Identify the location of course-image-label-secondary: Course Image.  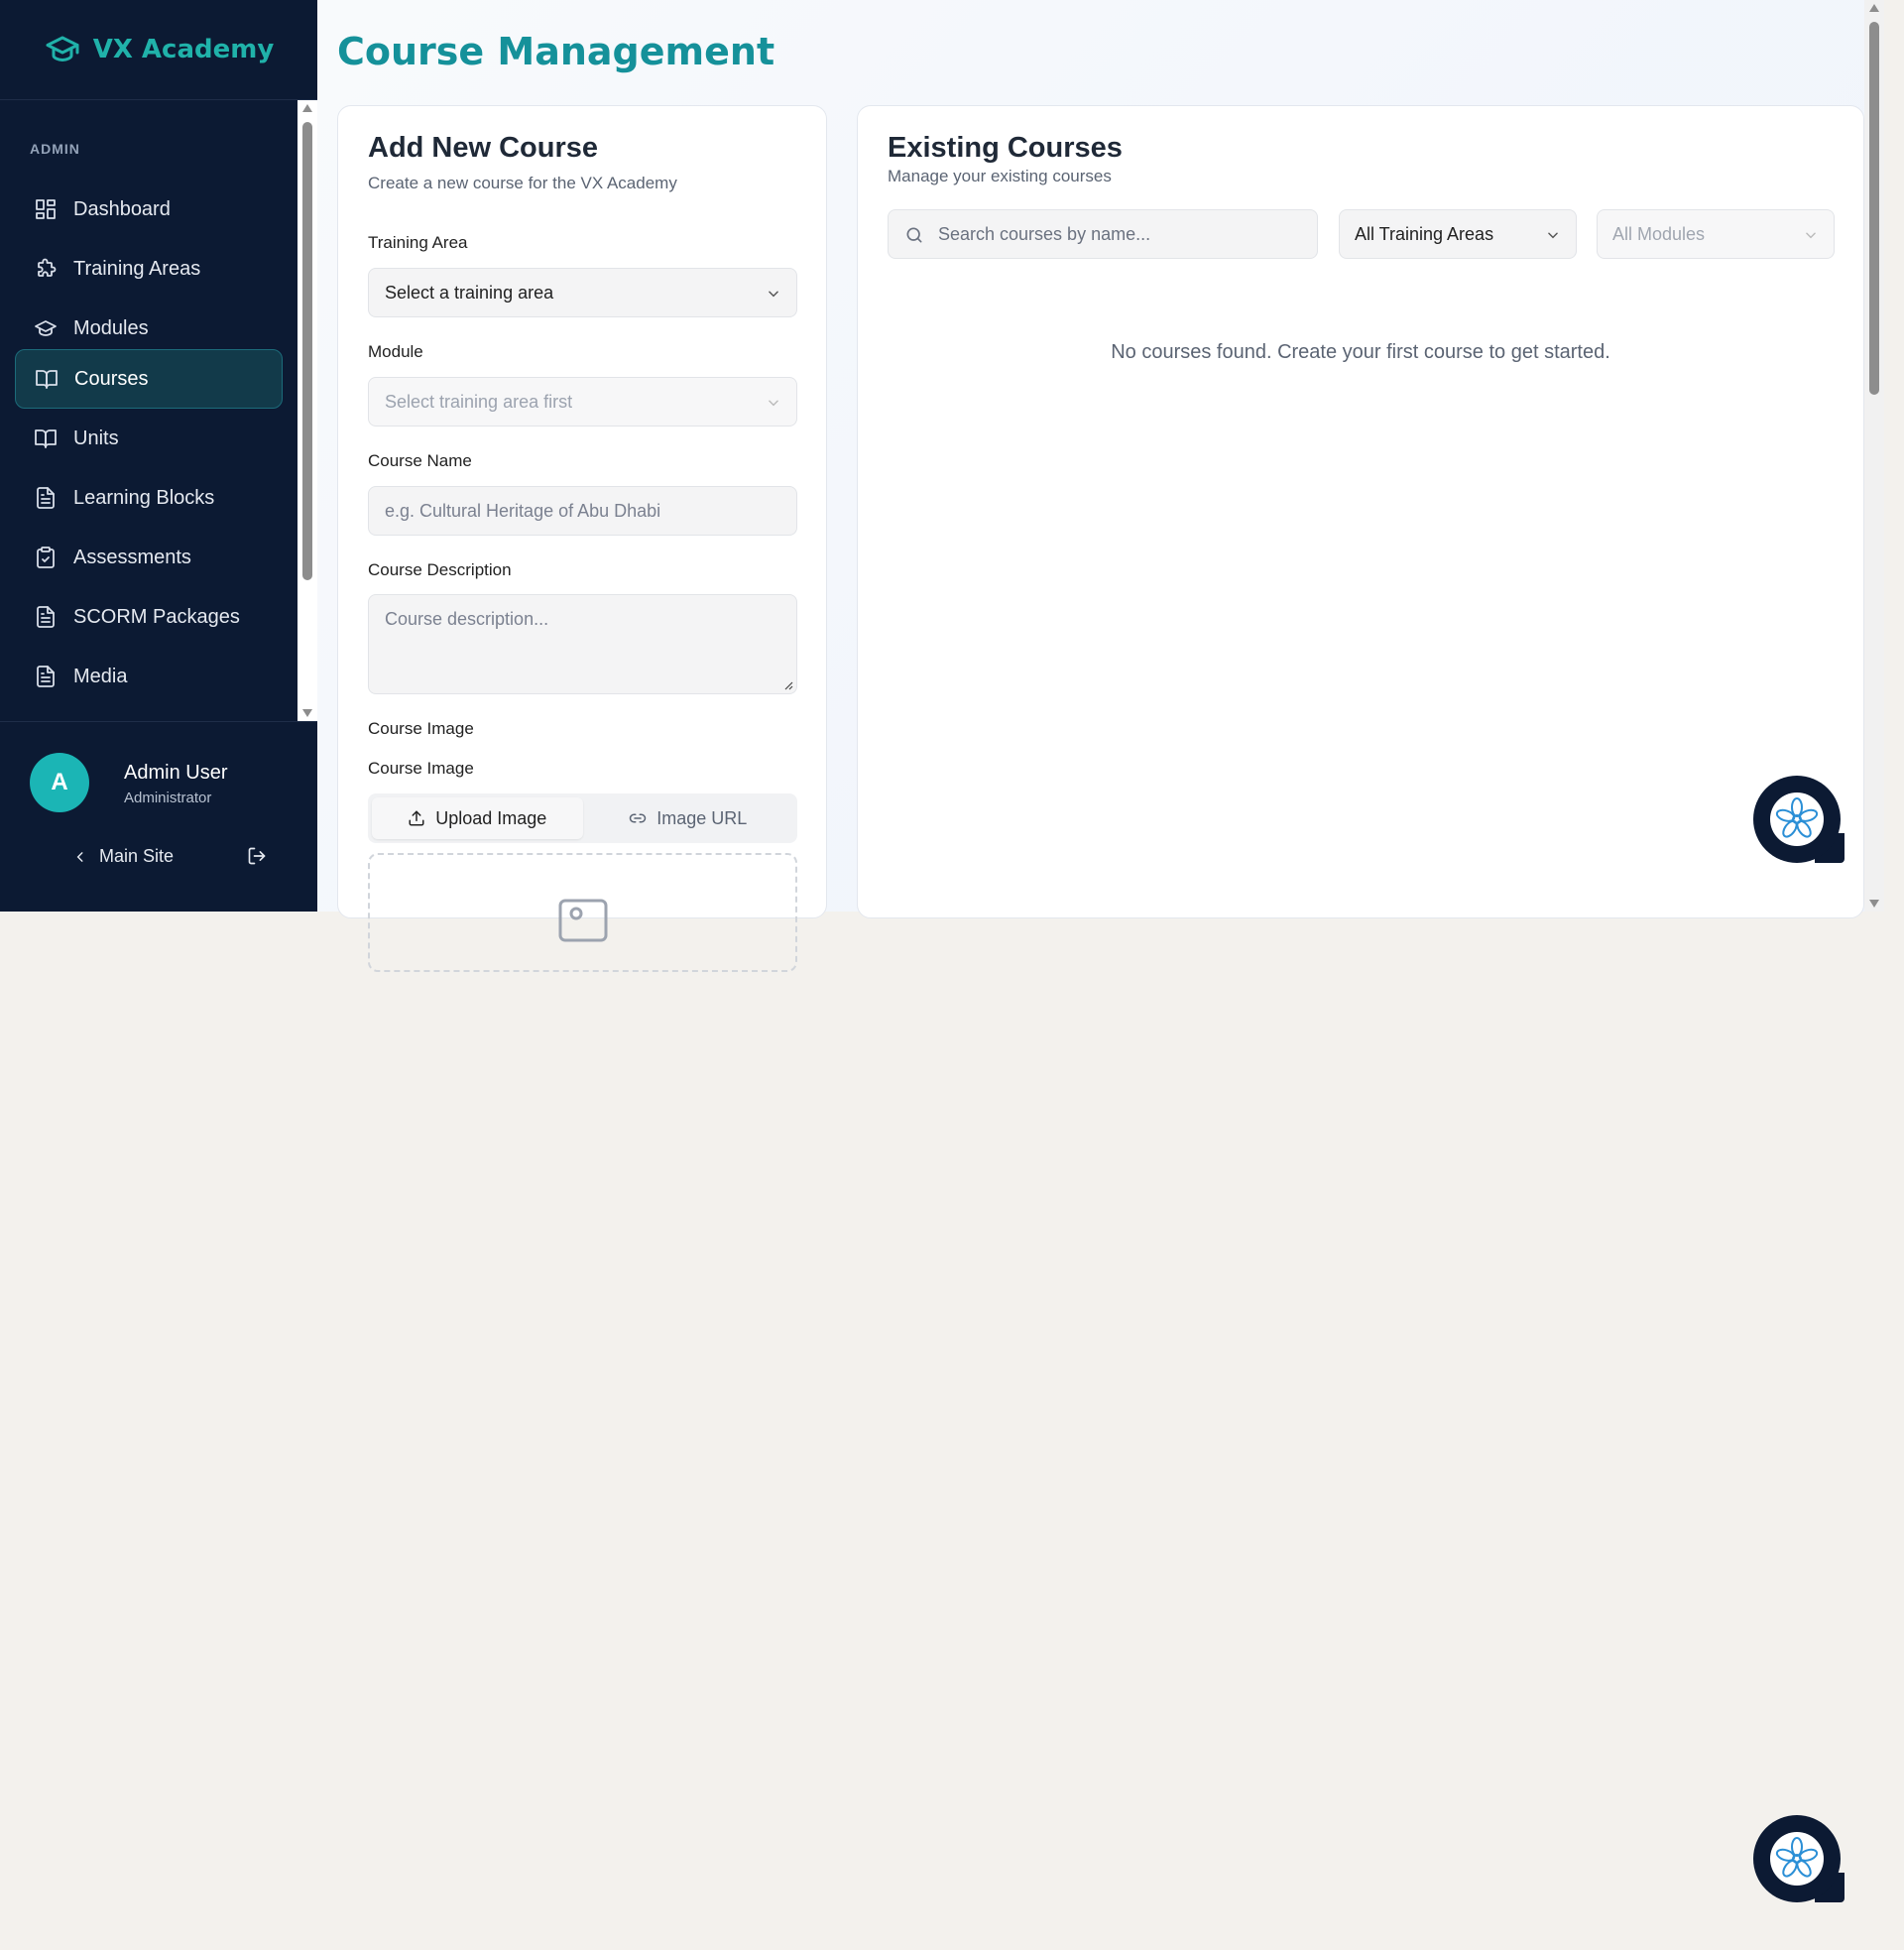
(421, 769).